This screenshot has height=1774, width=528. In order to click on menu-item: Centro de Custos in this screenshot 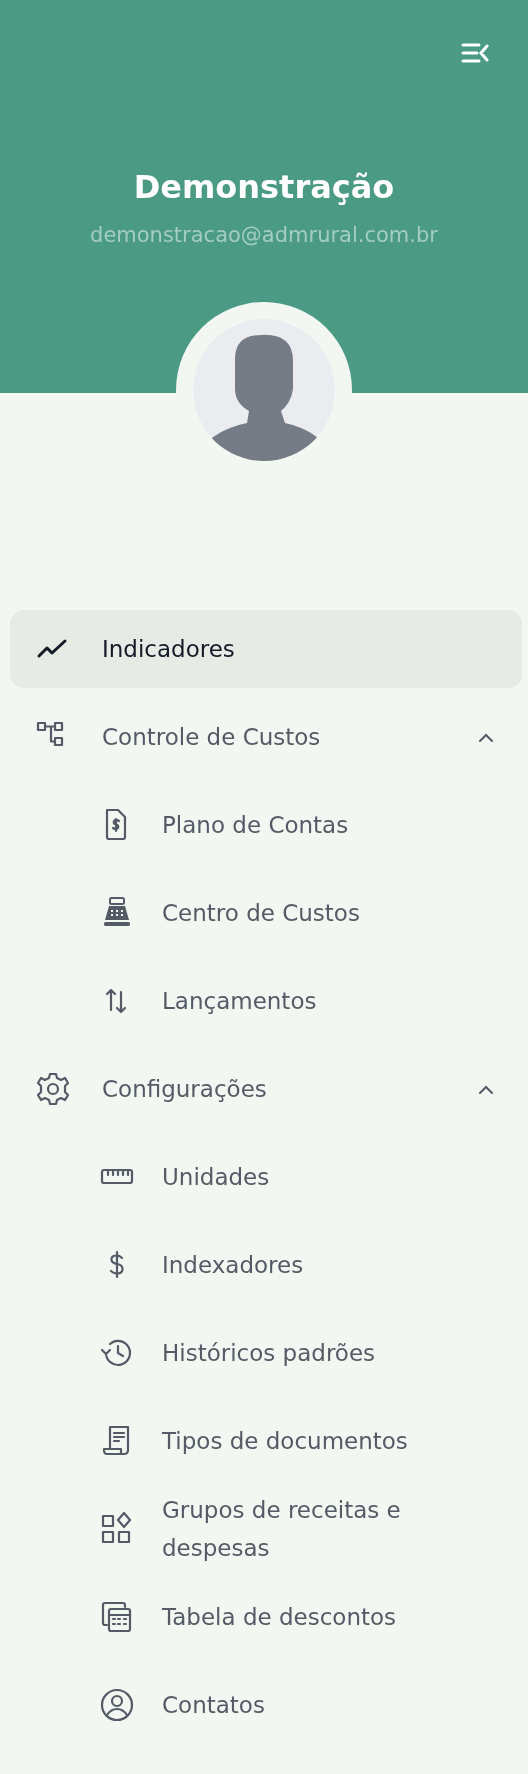, I will do `click(266, 913)`.